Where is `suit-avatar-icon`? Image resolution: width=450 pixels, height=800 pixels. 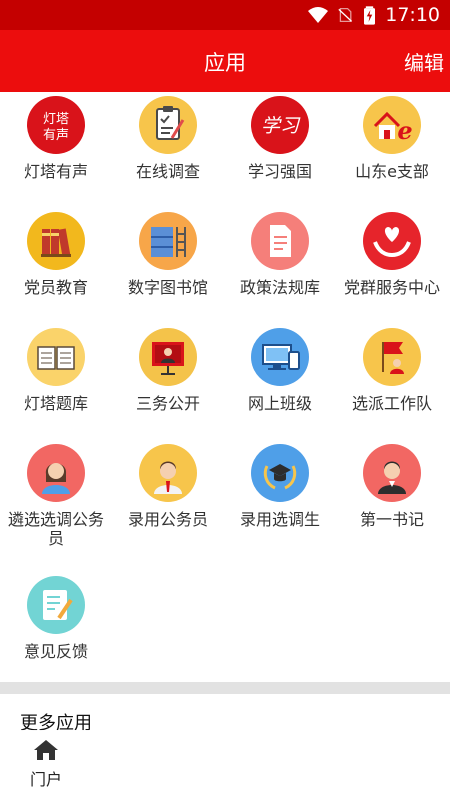 suit-avatar-icon is located at coordinates (392, 473).